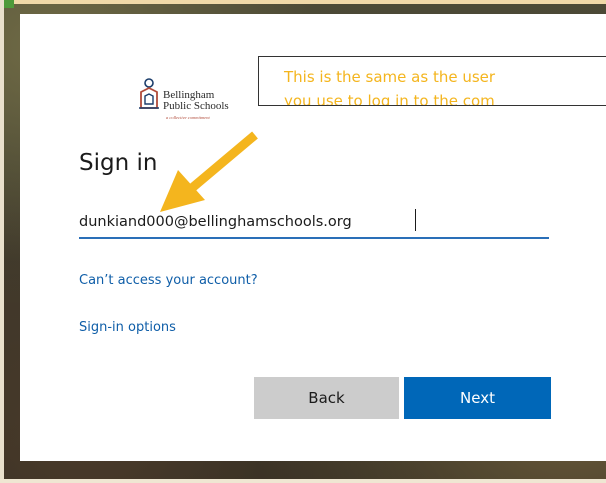 The width and height of the screenshot is (606, 483). What do you see at coordinates (118, 163) in the screenshot?
I see `page-title: Sign in` at bounding box center [118, 163].